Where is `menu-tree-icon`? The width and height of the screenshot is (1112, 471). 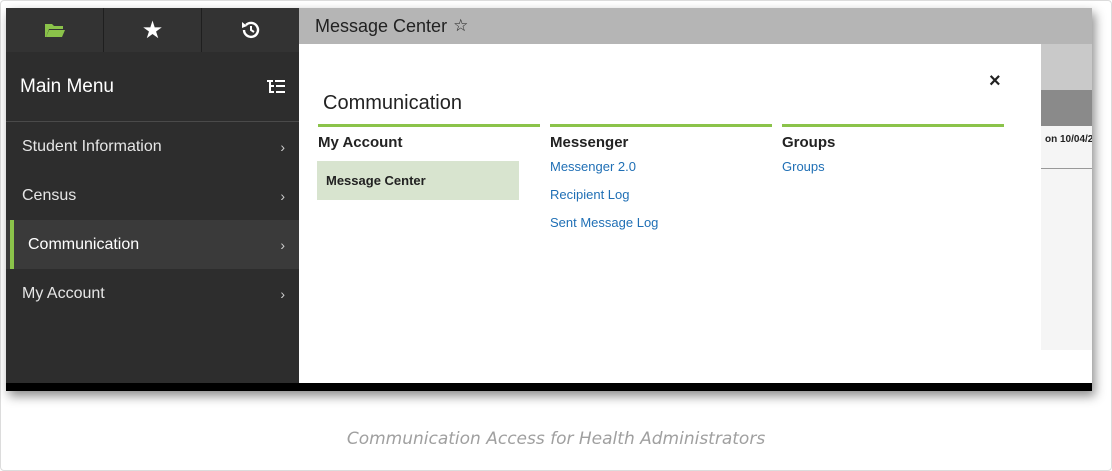
menu-tree-icon is located at coordinates (276, 87).